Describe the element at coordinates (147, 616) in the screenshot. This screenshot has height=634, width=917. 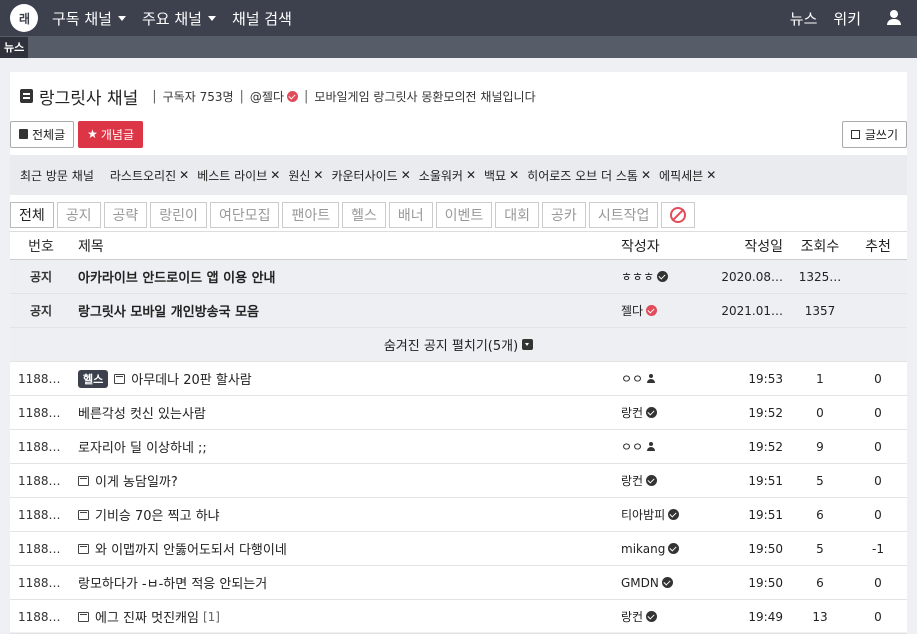
I see `post-title-text: 에그 진짜 멋진캐임` at that location.